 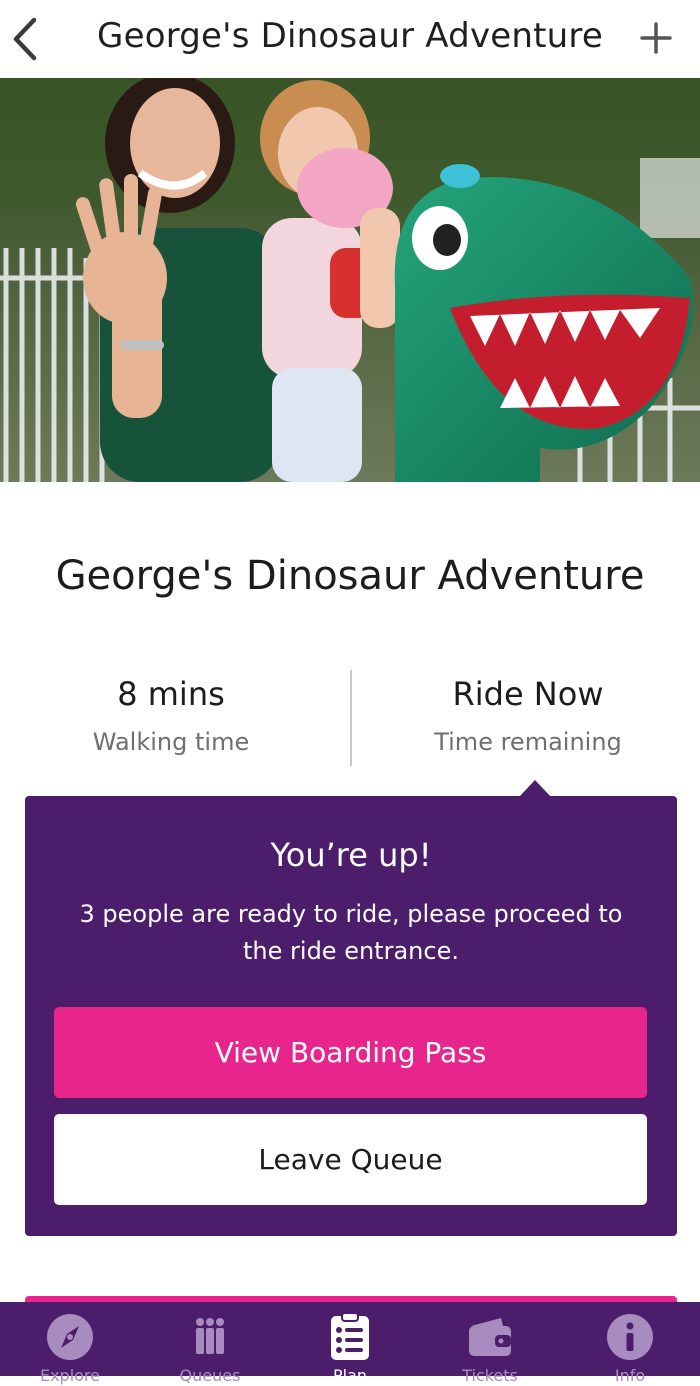 What do you see at coordinates (535, 788) in the screenshot?
I see `notice-pointer` at bounding box center [535, 788].